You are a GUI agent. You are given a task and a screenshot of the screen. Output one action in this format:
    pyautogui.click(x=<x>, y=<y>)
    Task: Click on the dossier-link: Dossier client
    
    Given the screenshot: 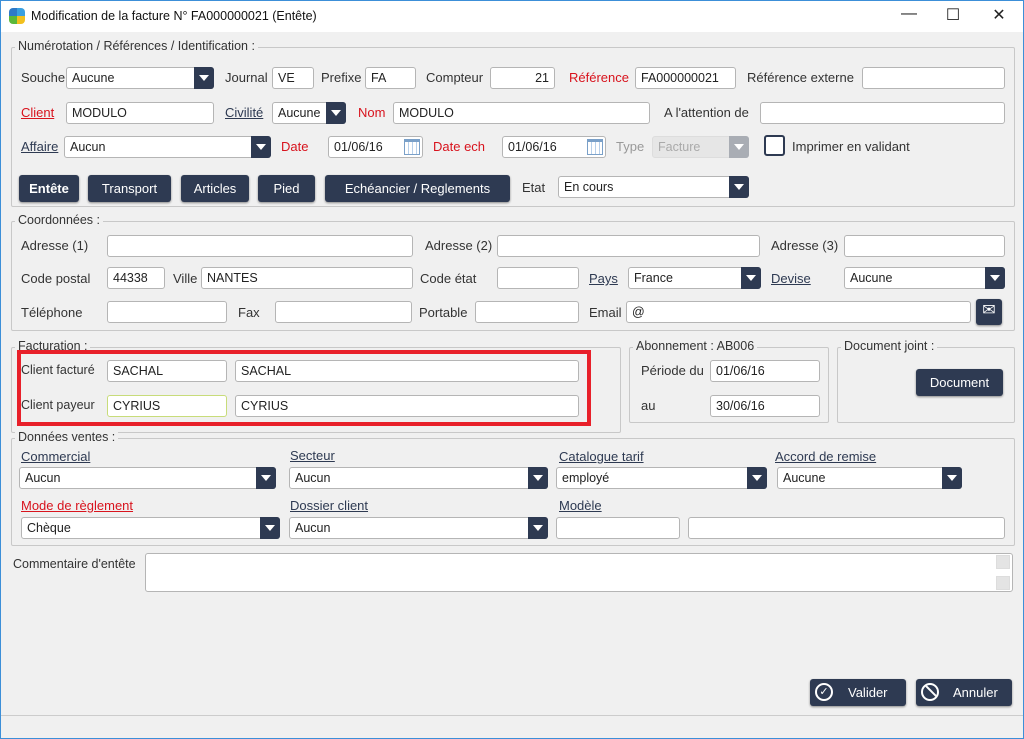 What is the action you would take?
    pyautogui.click(x=329, y=505)
    